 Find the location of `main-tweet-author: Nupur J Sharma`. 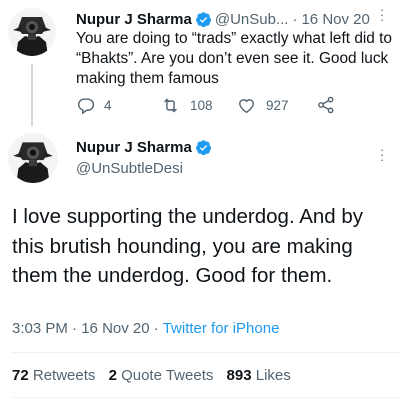

main-tweet-author: Nupur J Sharma is located at coordinates (145, 147).